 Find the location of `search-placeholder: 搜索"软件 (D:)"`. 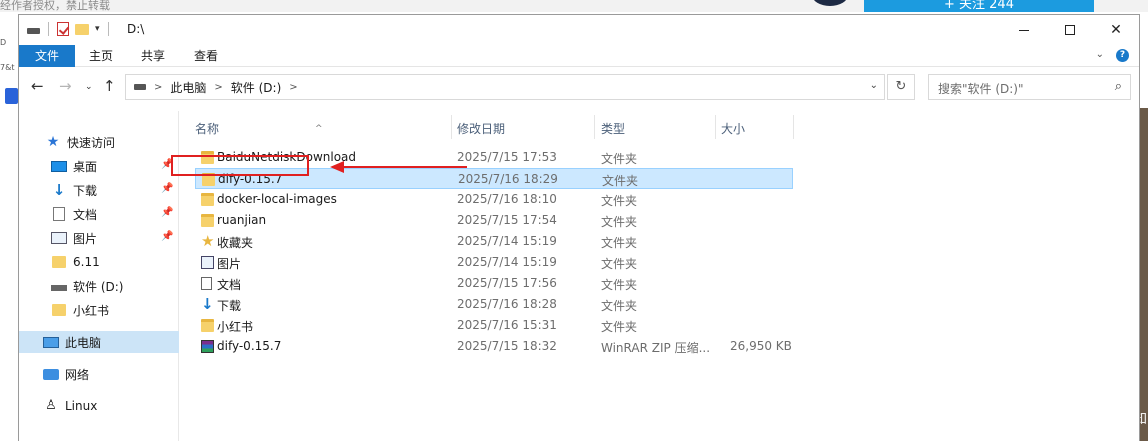

search-placeholder: 搜索"软件 (D:)" is located at coordinates (981, 89).